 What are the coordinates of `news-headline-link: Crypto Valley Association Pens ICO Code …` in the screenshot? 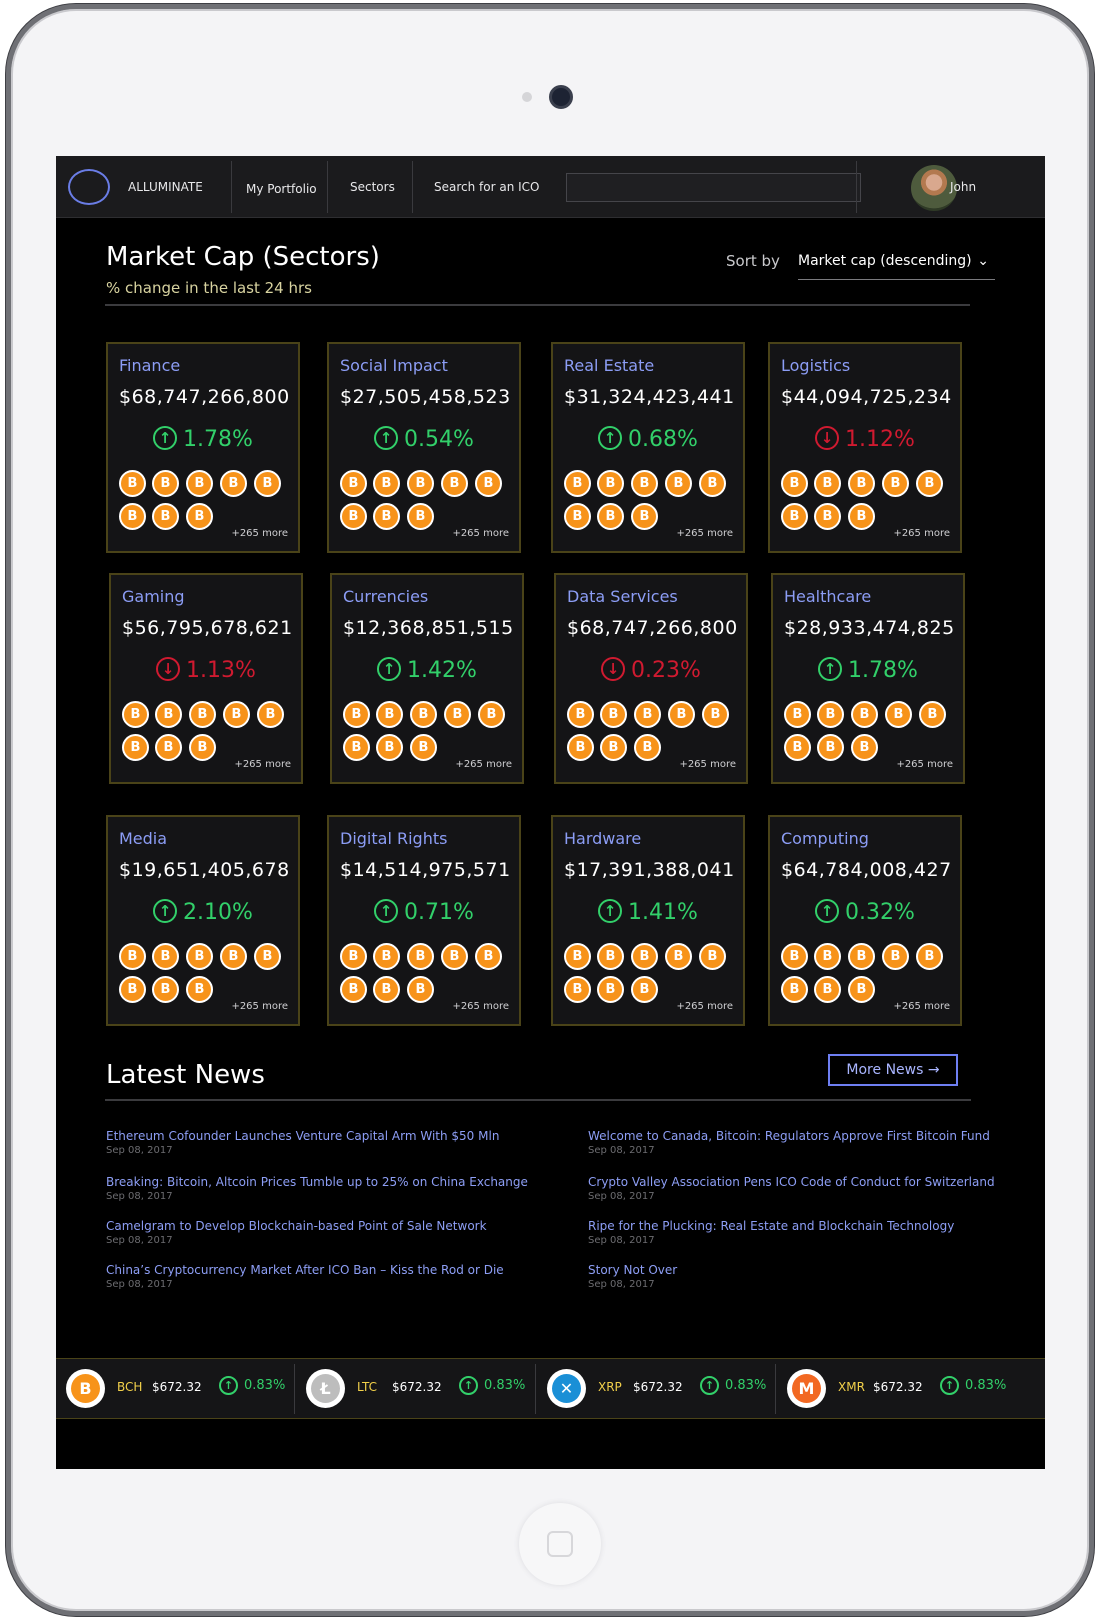 It's located at (791, 1182).